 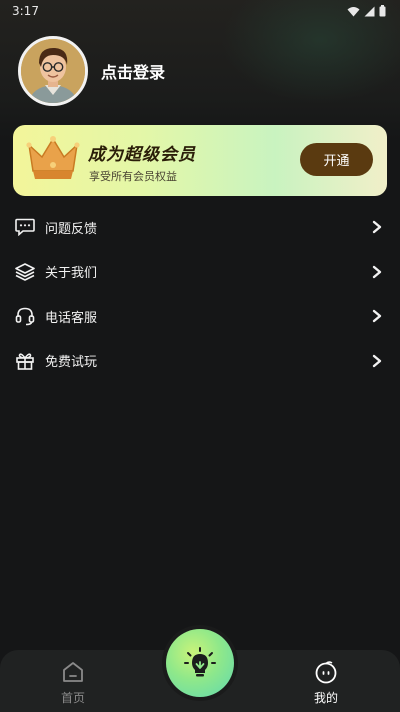 I want to click on battery-icon, so click(x=382, y=11).